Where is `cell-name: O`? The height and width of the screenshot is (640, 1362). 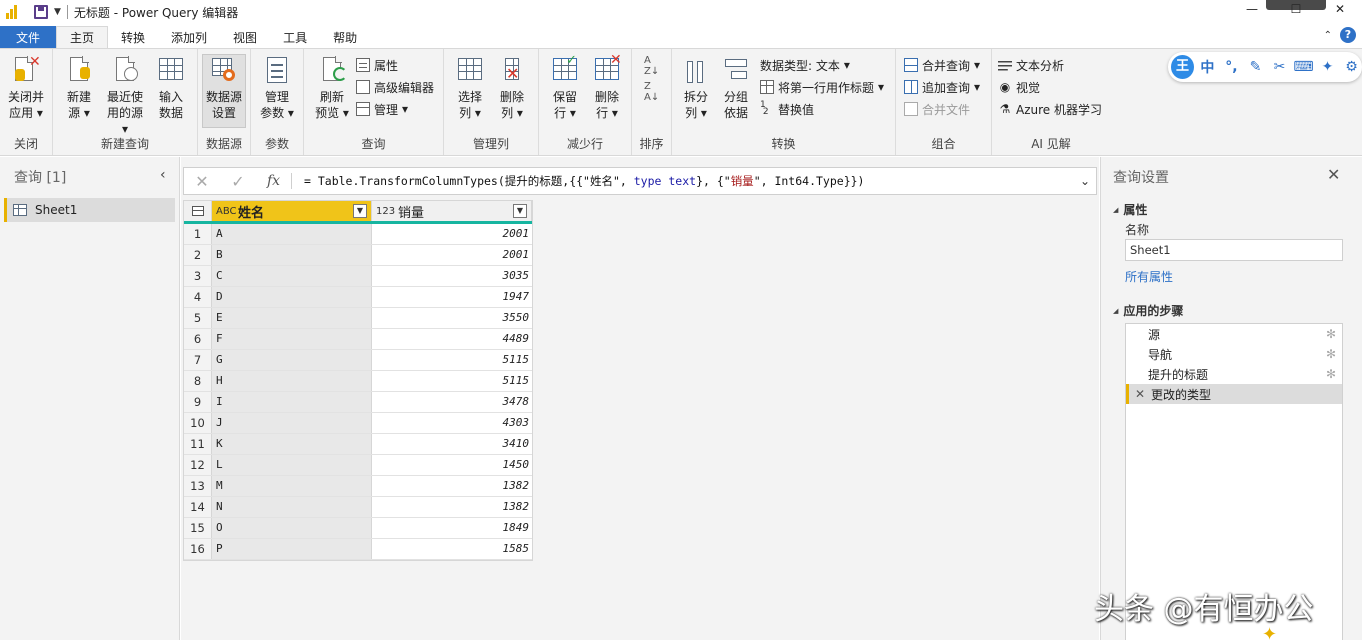
cell-name: O is located at coordinates (292, 528).